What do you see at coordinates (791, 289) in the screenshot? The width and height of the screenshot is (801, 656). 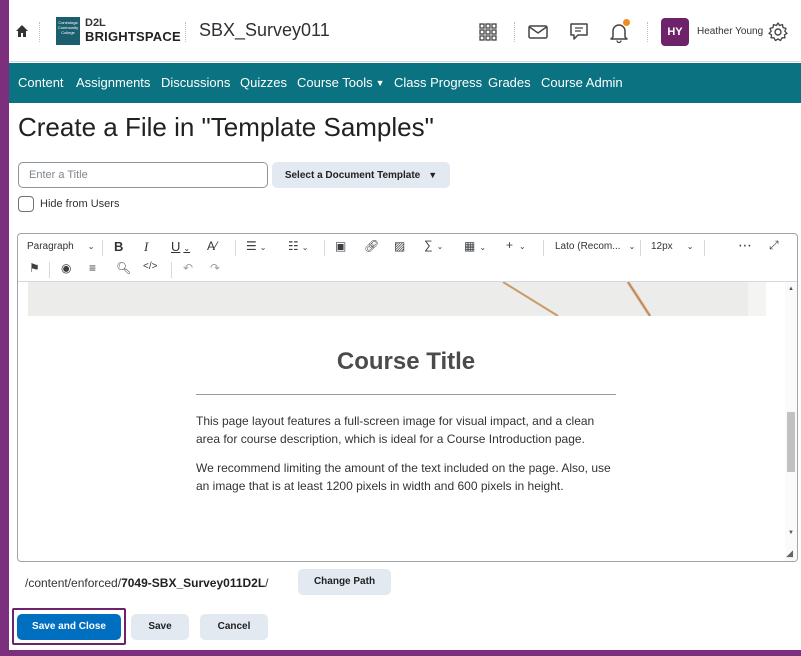 I see `scroll-up-icon: ▲` at bounding box center [791, 289].